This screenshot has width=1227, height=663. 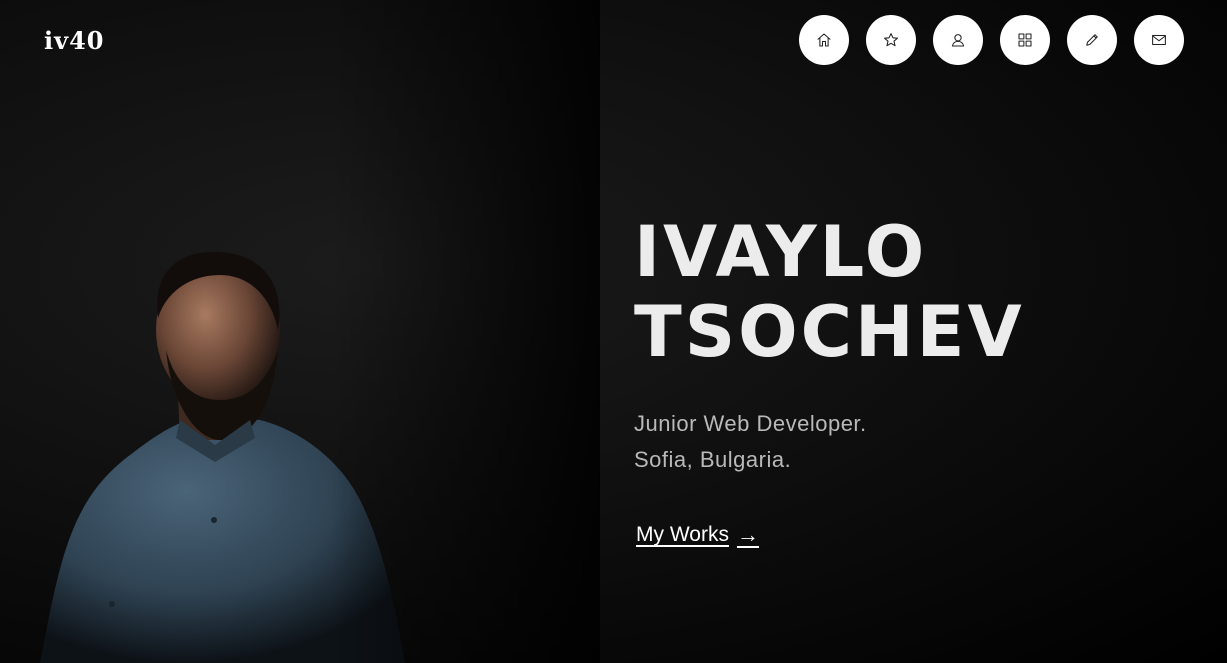 I want to click on grid-icon, so click(x=1025, y=40).